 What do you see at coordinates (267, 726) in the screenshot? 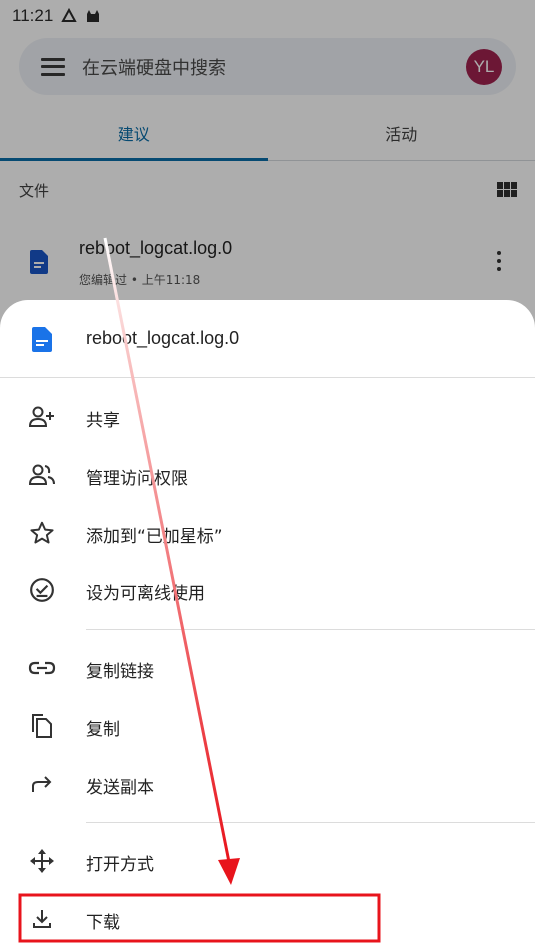
I see `menu-item-copy: 复制` at bounding box center [267, 726].